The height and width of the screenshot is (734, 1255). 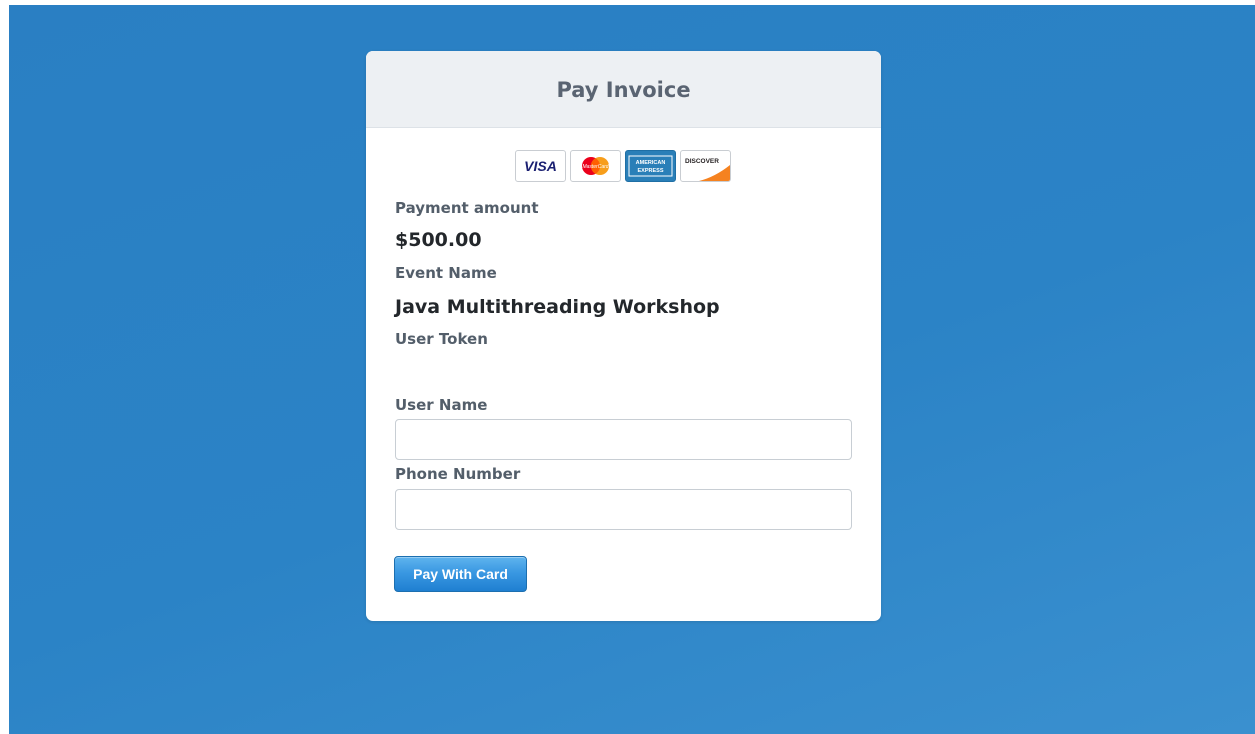 What do you see at coordinates (651, 163) in the screenshot?
I see `svg-text: AMERICAN` at bounding box center [651, 163].